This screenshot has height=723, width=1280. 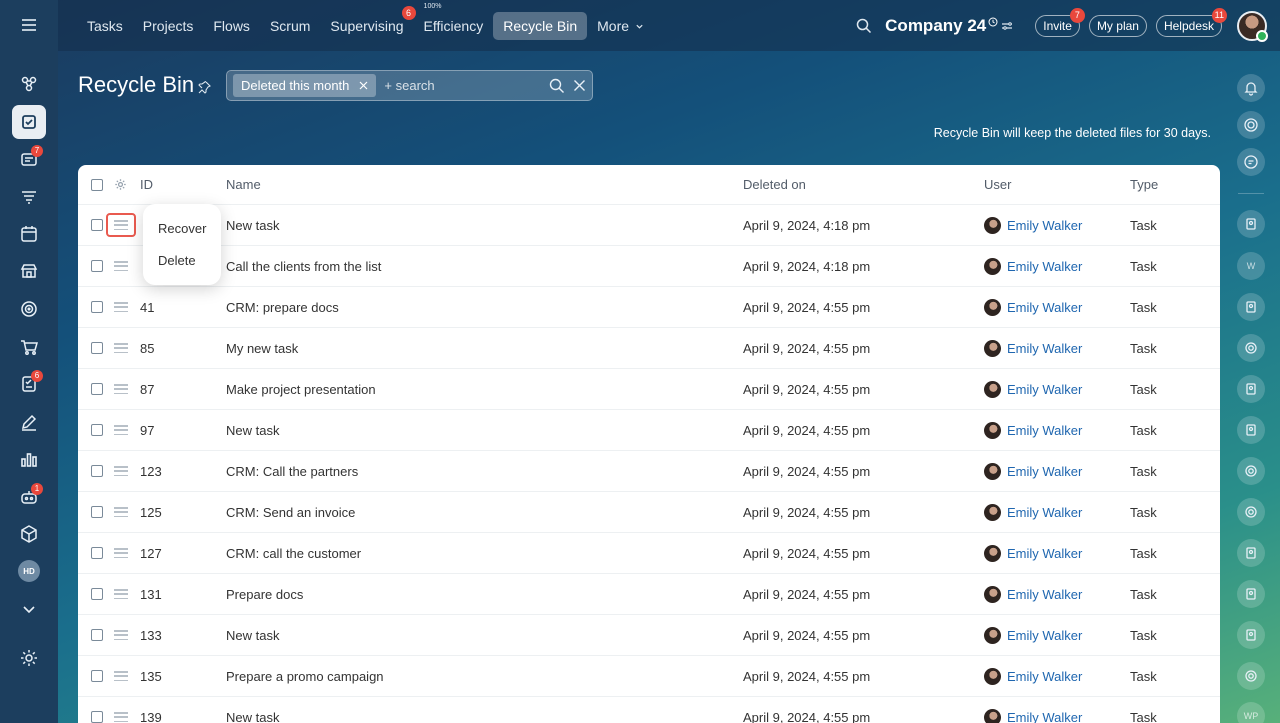 I want to click on tasks-icon, so click(x=29, y=122).